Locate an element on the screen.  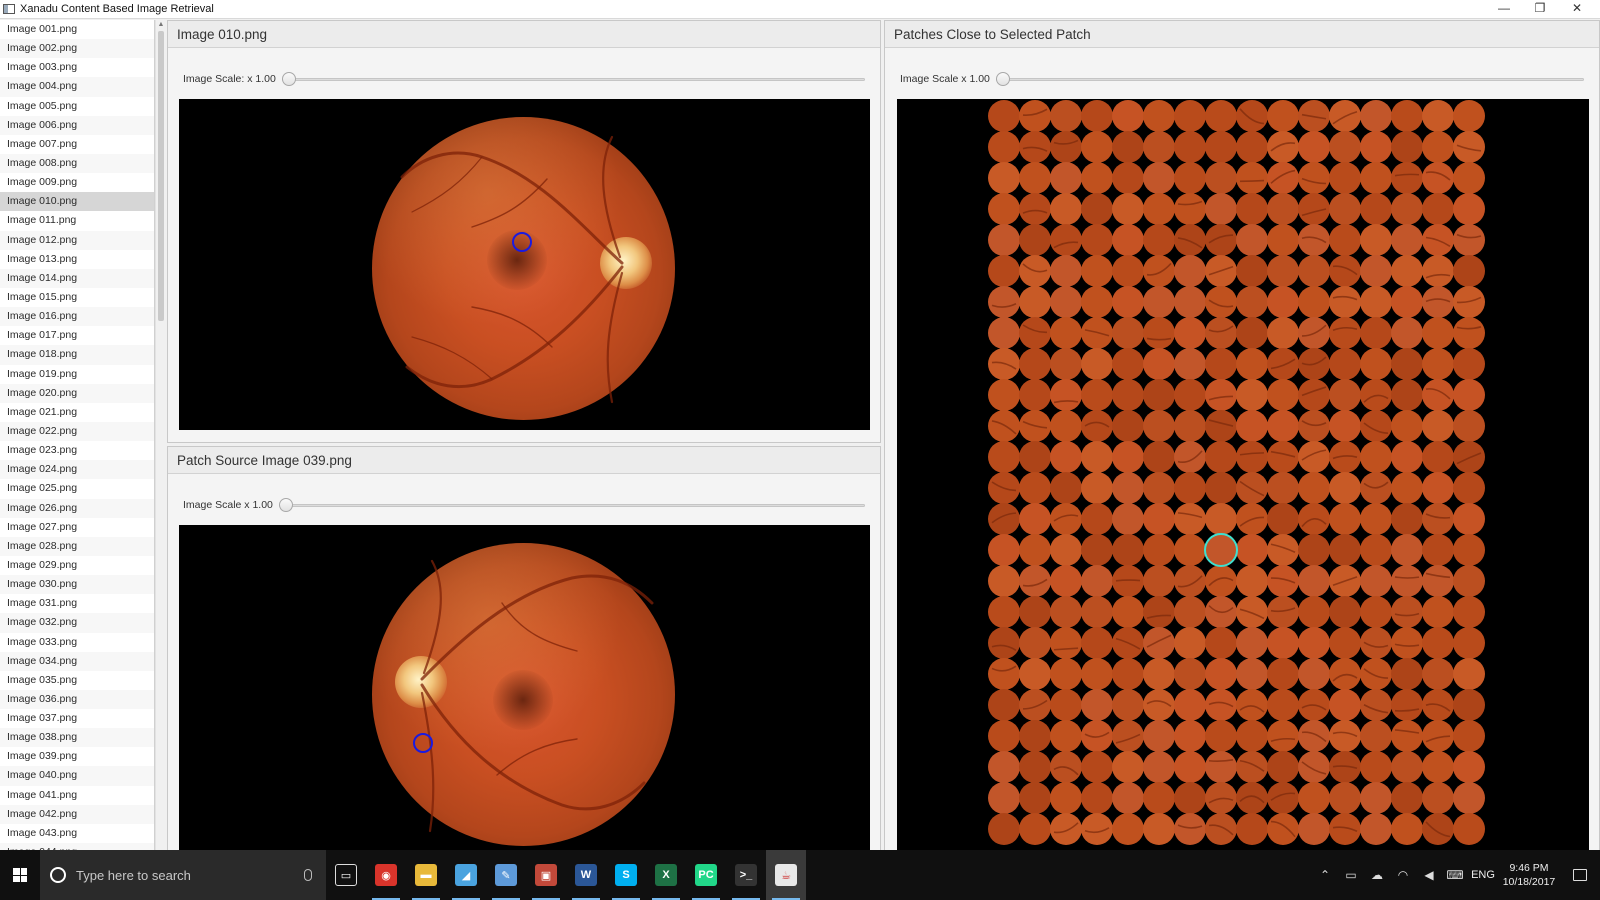
scroll-up-icon: ▲ is located at coordinates (161, 25).